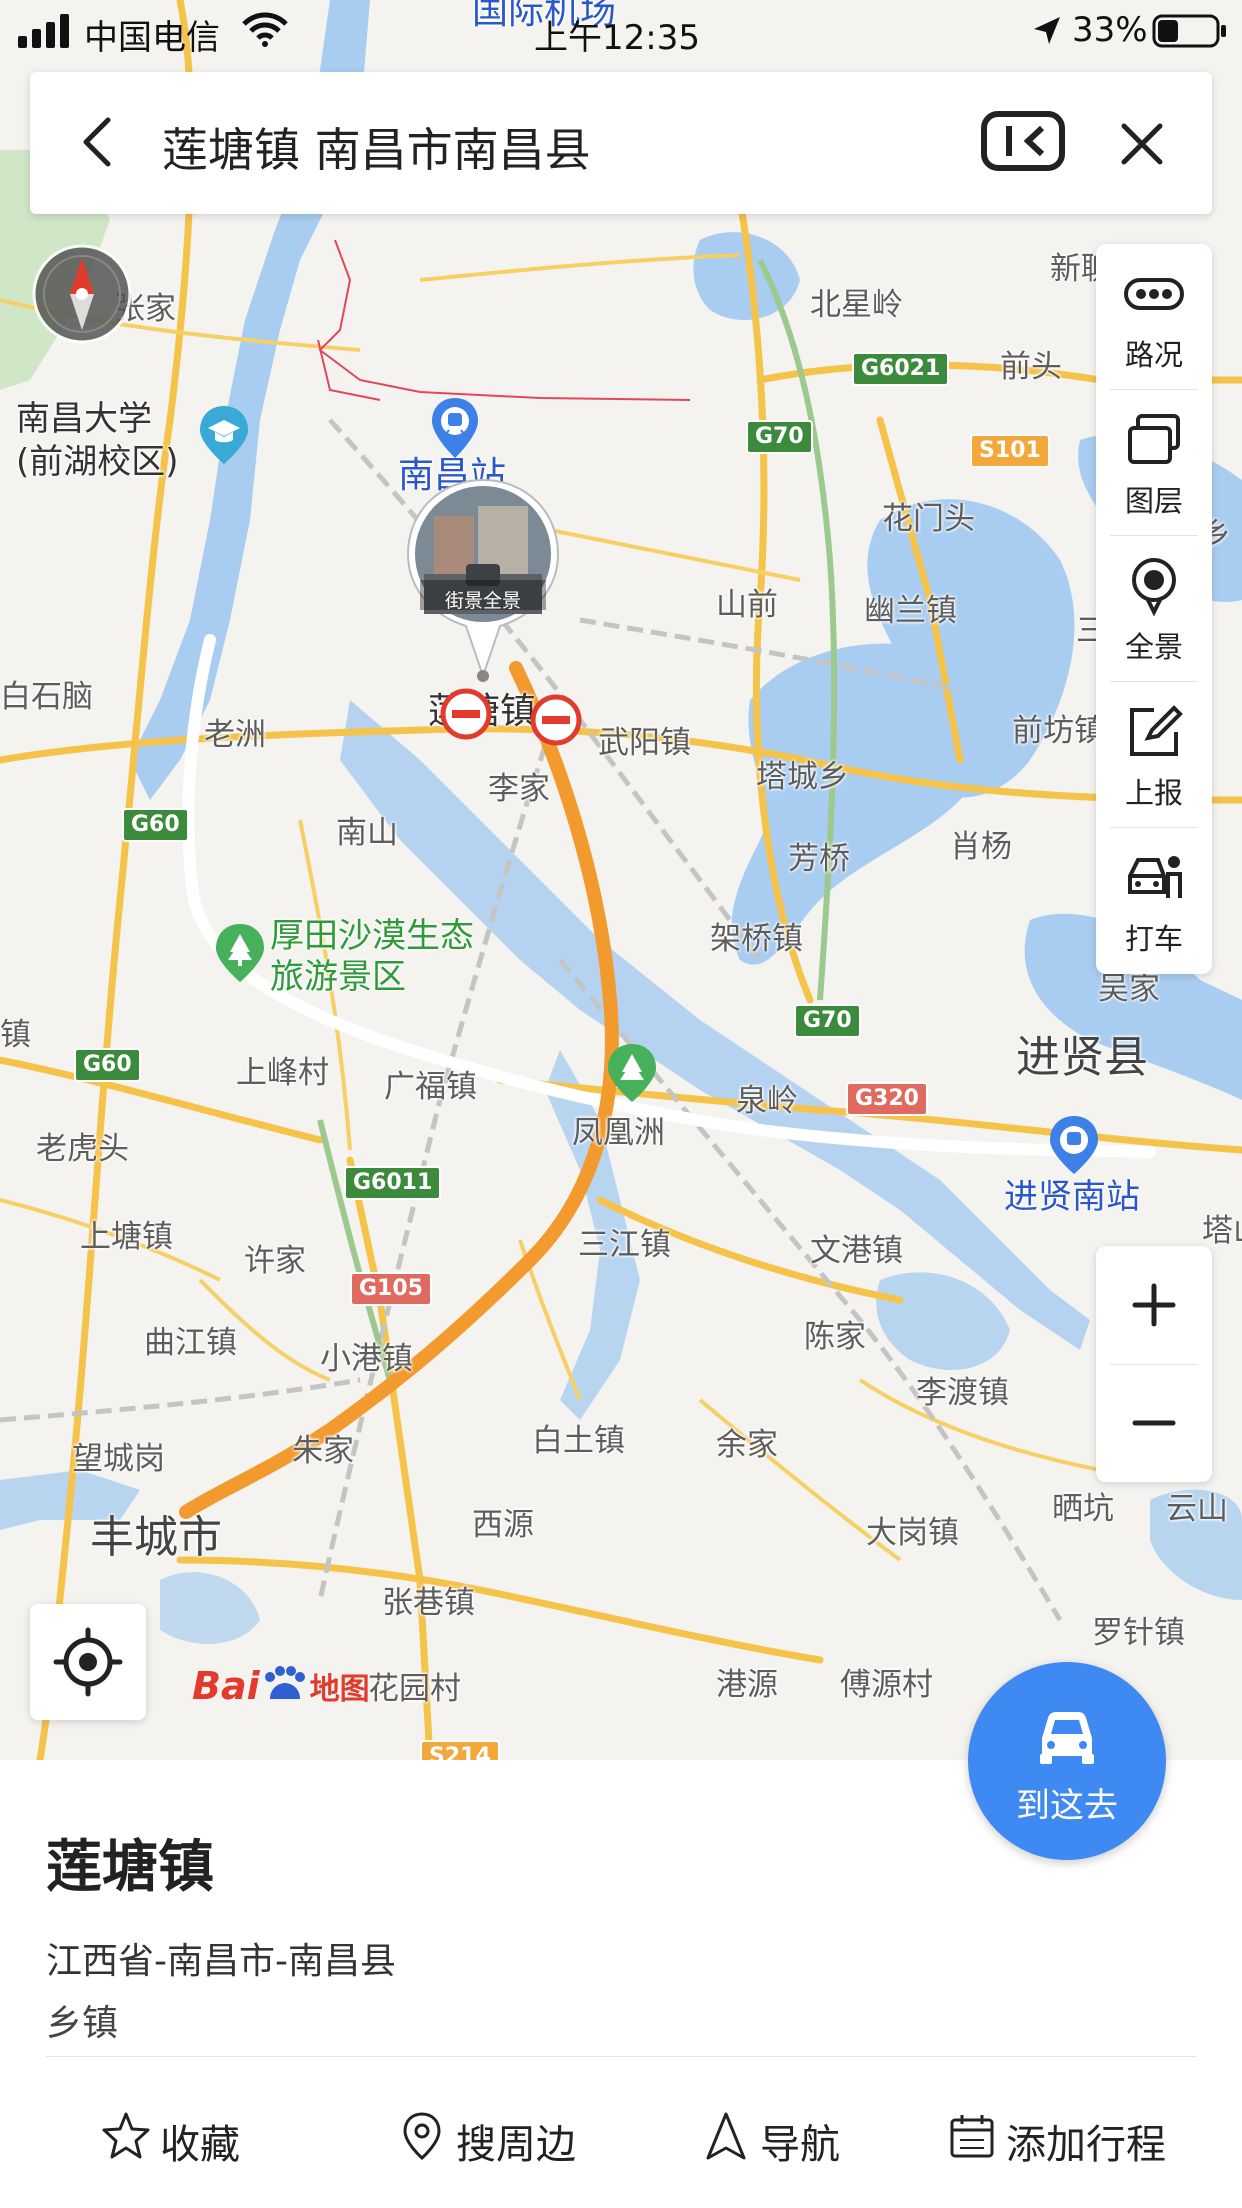 This screenshot has width=1242, height=2208. Describe the element at coordinates (1197, 1509) in the screenshot. I see `map-label-yunshan: 云山` at that location.